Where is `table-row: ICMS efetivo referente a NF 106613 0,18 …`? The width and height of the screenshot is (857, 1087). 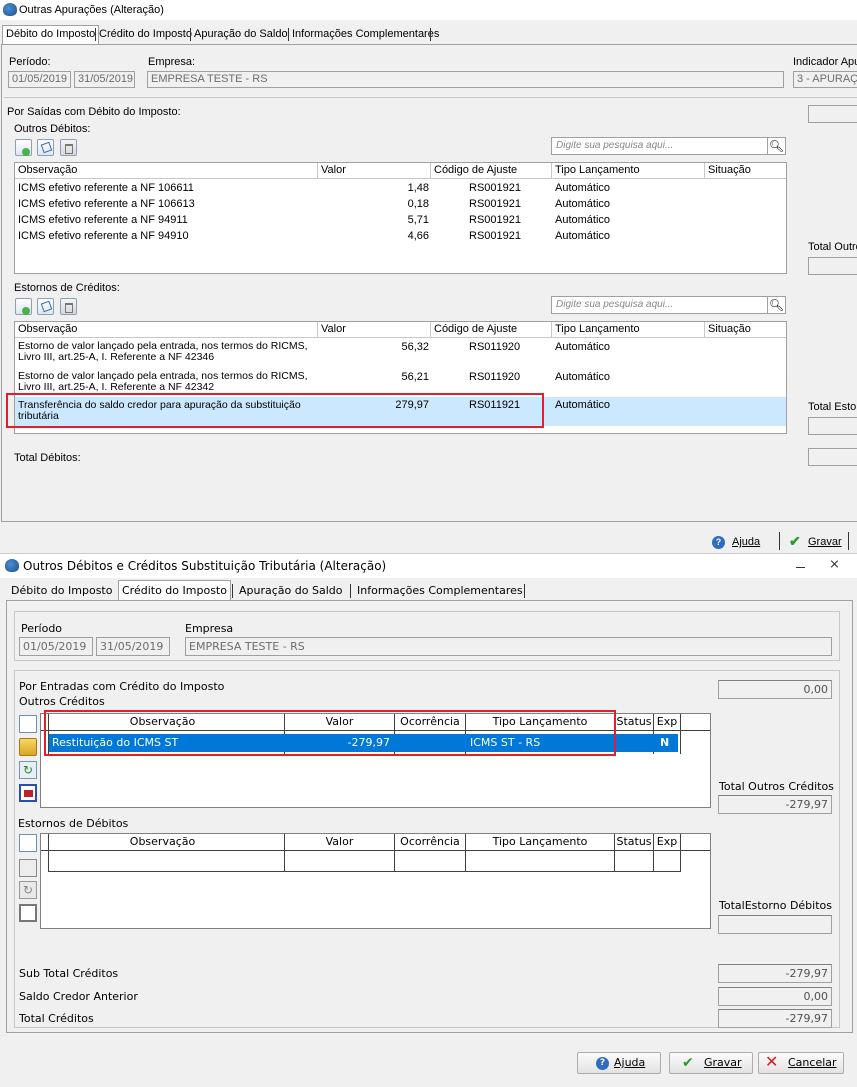
table-row: ICMS efetivo referente a NF 106613 0,18 … is located at coordinates (400, 204).